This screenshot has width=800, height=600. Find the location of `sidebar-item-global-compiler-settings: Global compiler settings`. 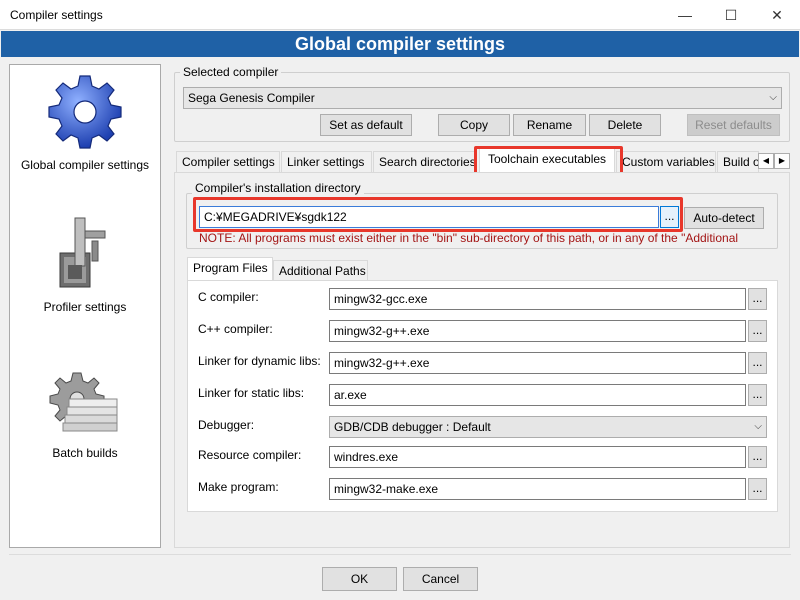

sidebar-item-global-compiler-settings: Global compiler settings is located at coordinates (85, 121).